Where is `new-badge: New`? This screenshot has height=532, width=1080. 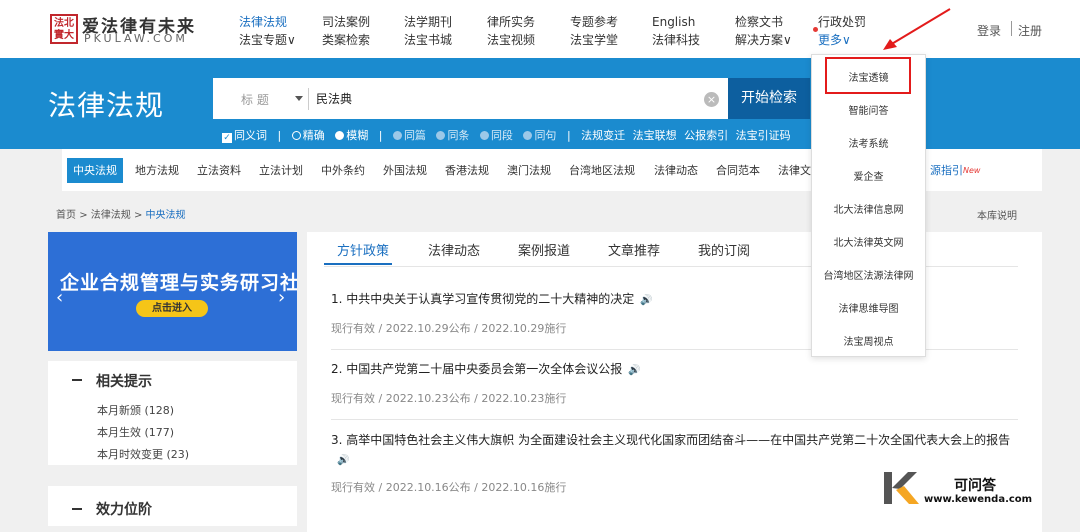
new-badge: New is located at coordinates (972, 170).